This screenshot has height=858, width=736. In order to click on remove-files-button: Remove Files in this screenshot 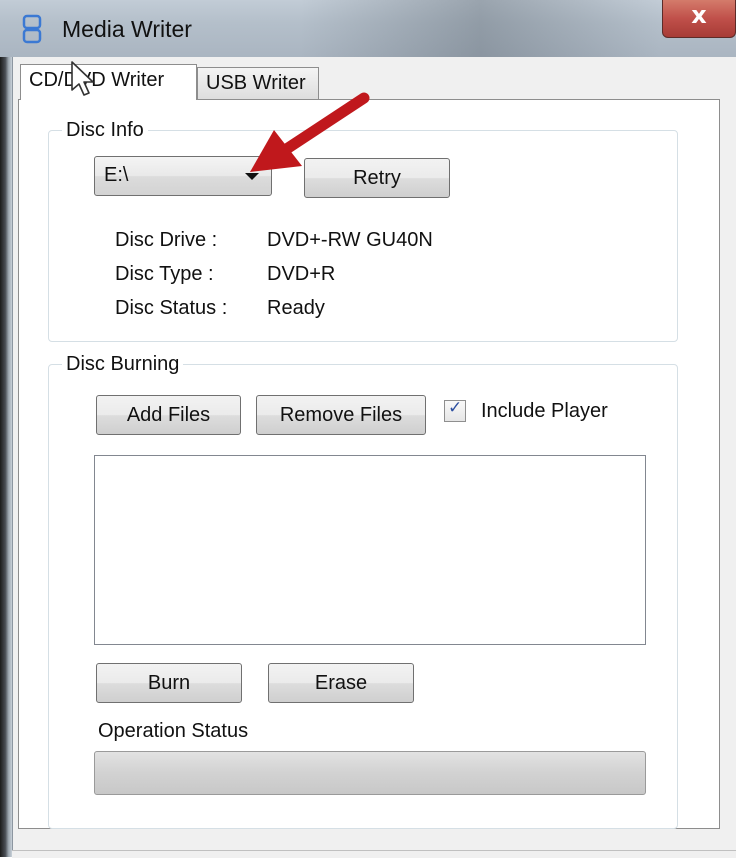, I will do `click(341, 415)`.